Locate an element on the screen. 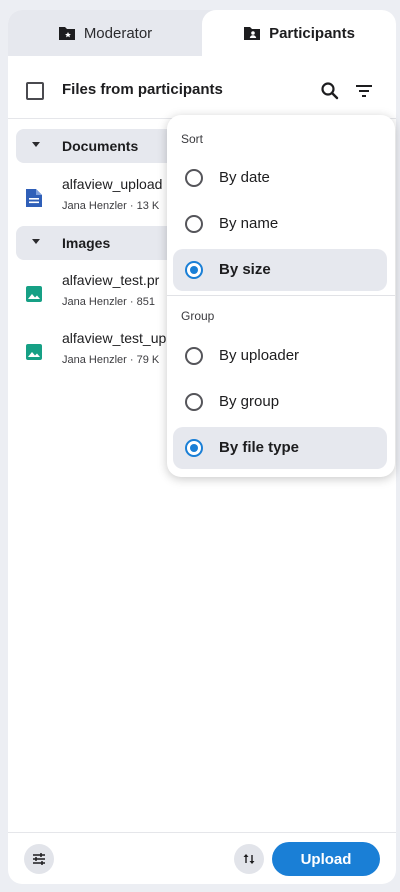 This screenshot has height=892, width=400. file-name: alfaview_test.pr is located at coordinates (111, 280).